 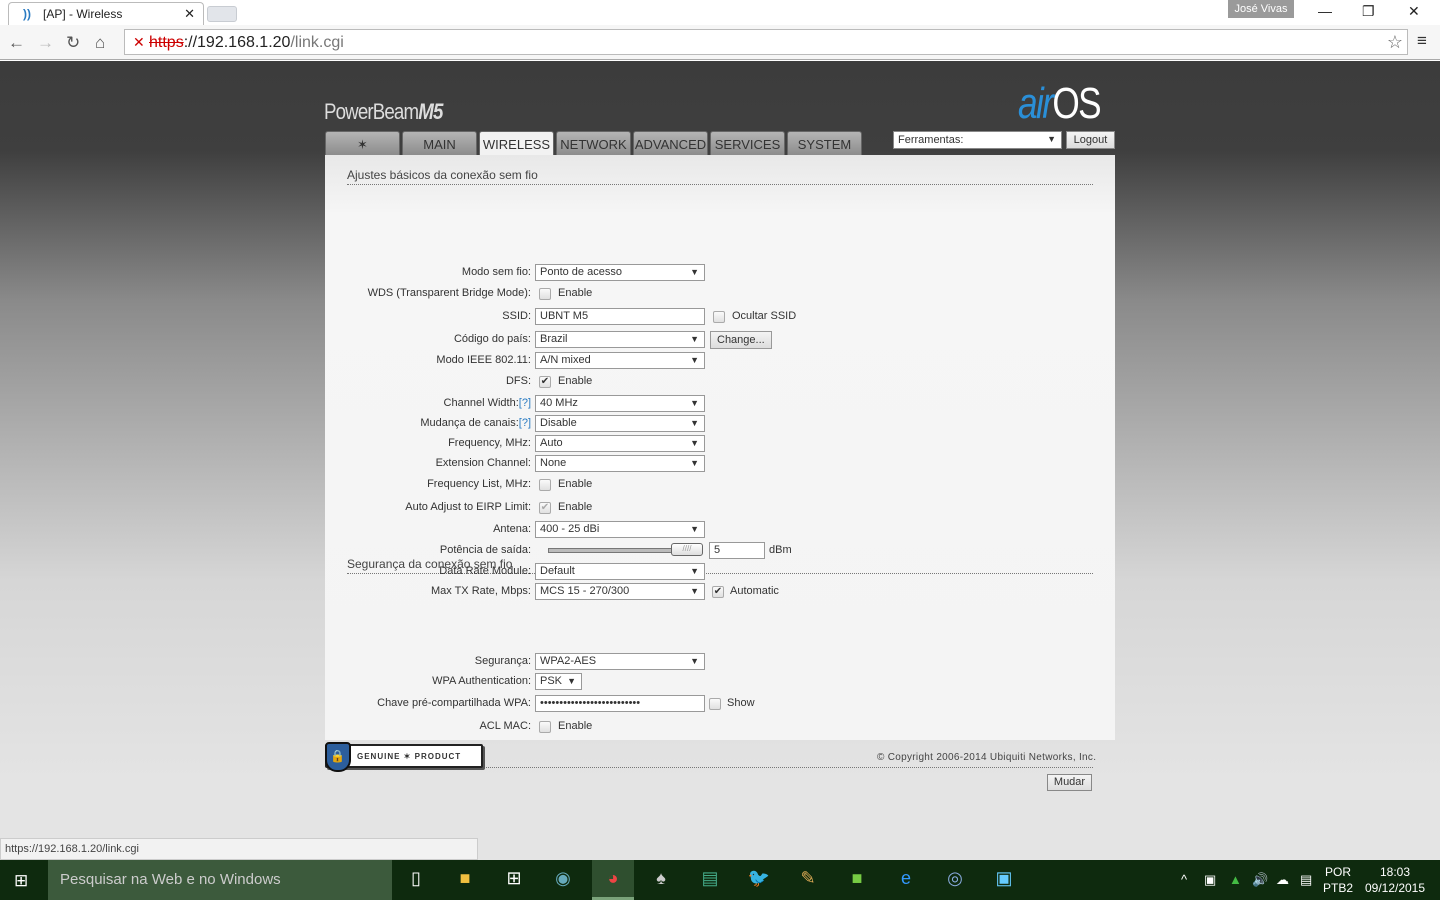 What do you see at coordinates (100, 43) in the screenshot?
I see `home-icon: ⌂` at bounding box center [100, 43].